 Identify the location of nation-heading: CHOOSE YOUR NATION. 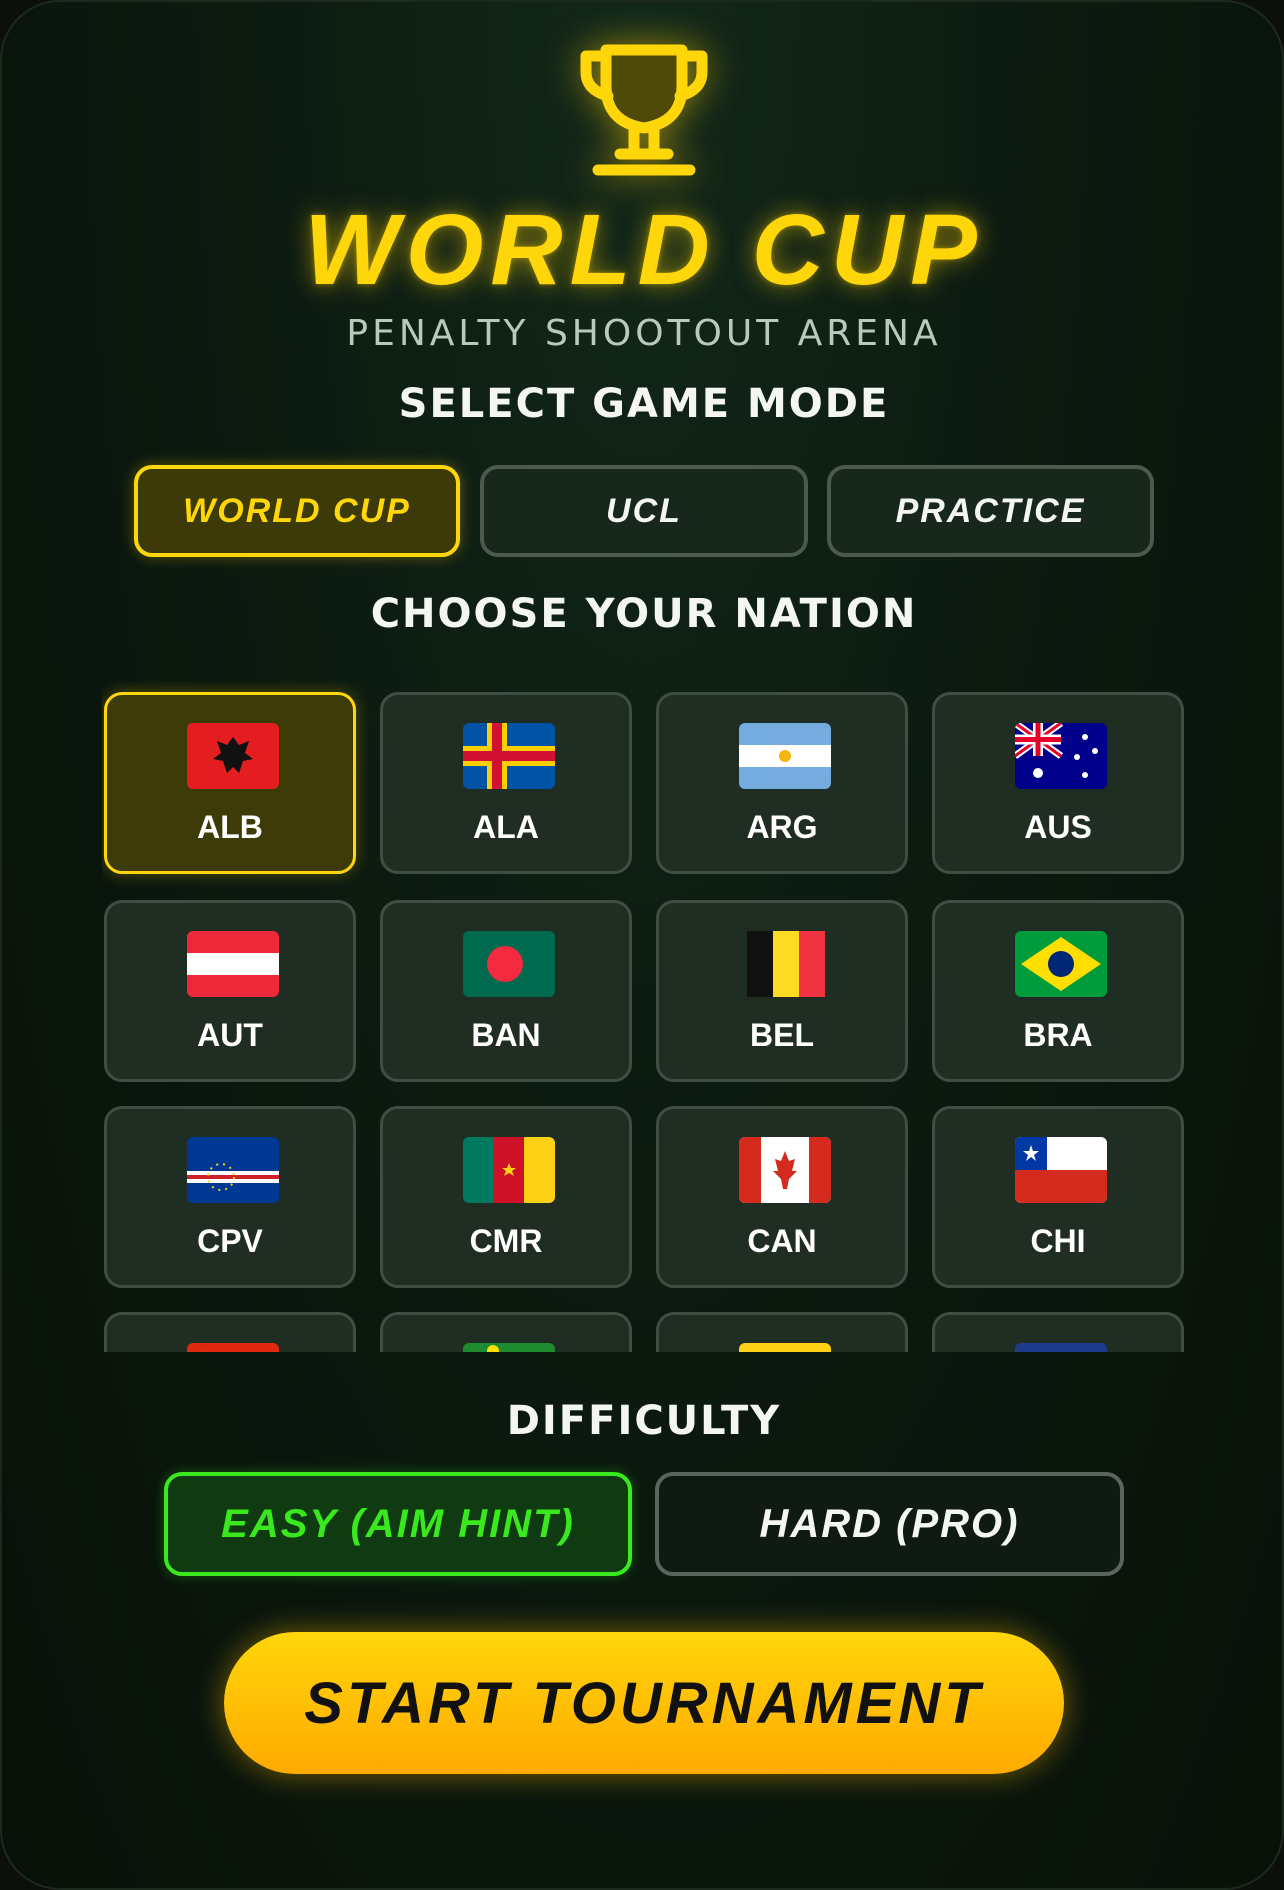
(644, 614).